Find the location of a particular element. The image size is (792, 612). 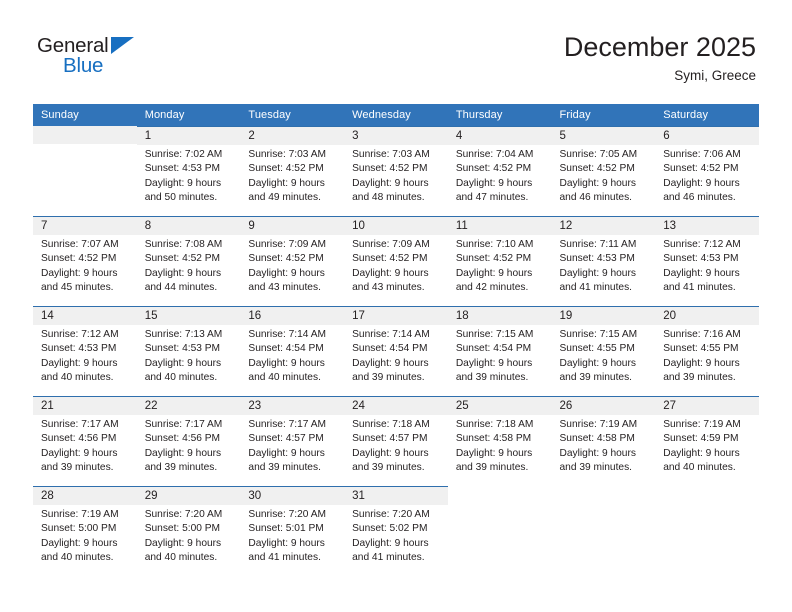

general-blue-logo: General Blue is located at coordinates (137, 60).